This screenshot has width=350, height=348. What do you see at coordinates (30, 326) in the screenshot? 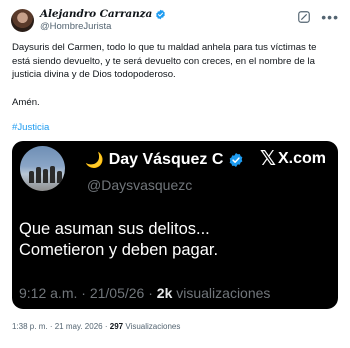
I see `tweet-time: 1:38 p. m.` at bounding box center [30, 326].